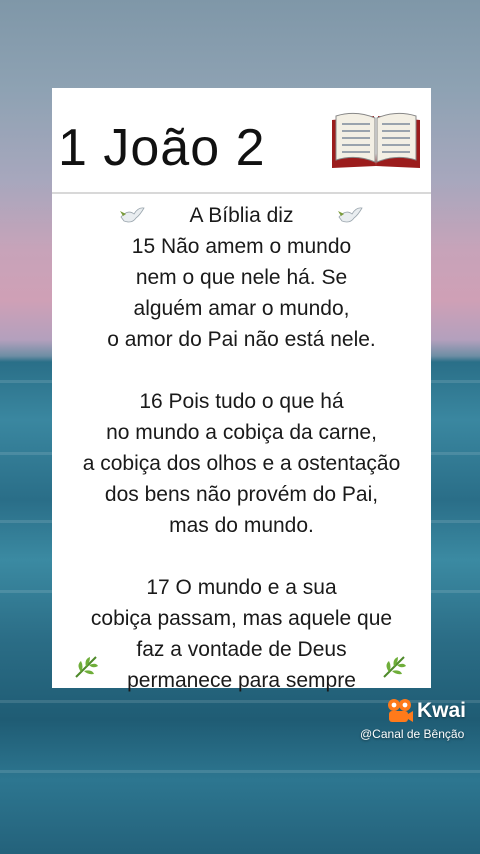 Image resolution: width=480 pixels, height=854 pixels. Describe the element at coordinates (241, 463) in the screenshot. I see `verse-line: a cobiça dos olhos e a ostentação` at that location.